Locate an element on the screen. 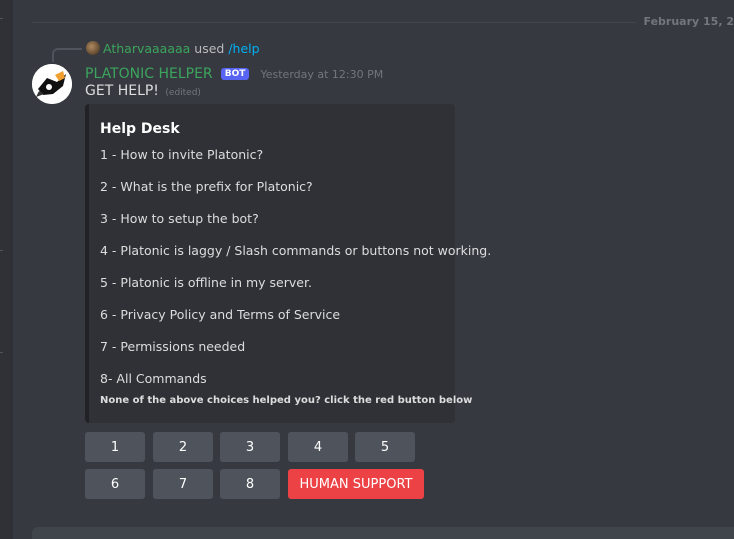 Image resolution: width=734 pixels, height=539 pixels. bot-avatar is located at coordinates (52, 84).